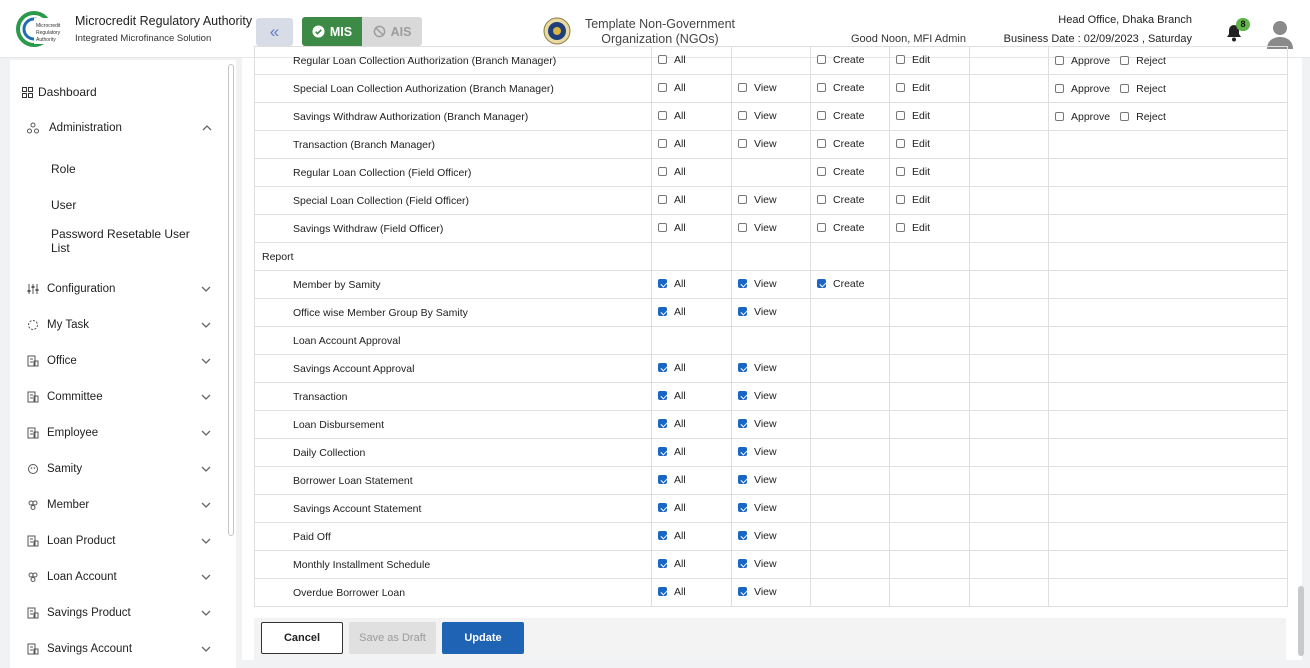  Describe the element at coordinates (118, 649) in the screenshot. I see `sidebar-item-savings-account: Savings Account` at that location.